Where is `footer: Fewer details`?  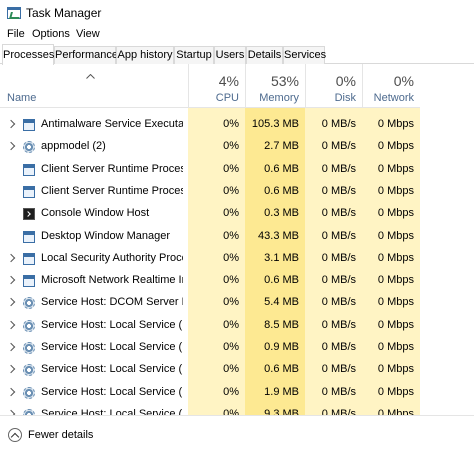 footer: Fewer details is located at coordinates (237, 434).